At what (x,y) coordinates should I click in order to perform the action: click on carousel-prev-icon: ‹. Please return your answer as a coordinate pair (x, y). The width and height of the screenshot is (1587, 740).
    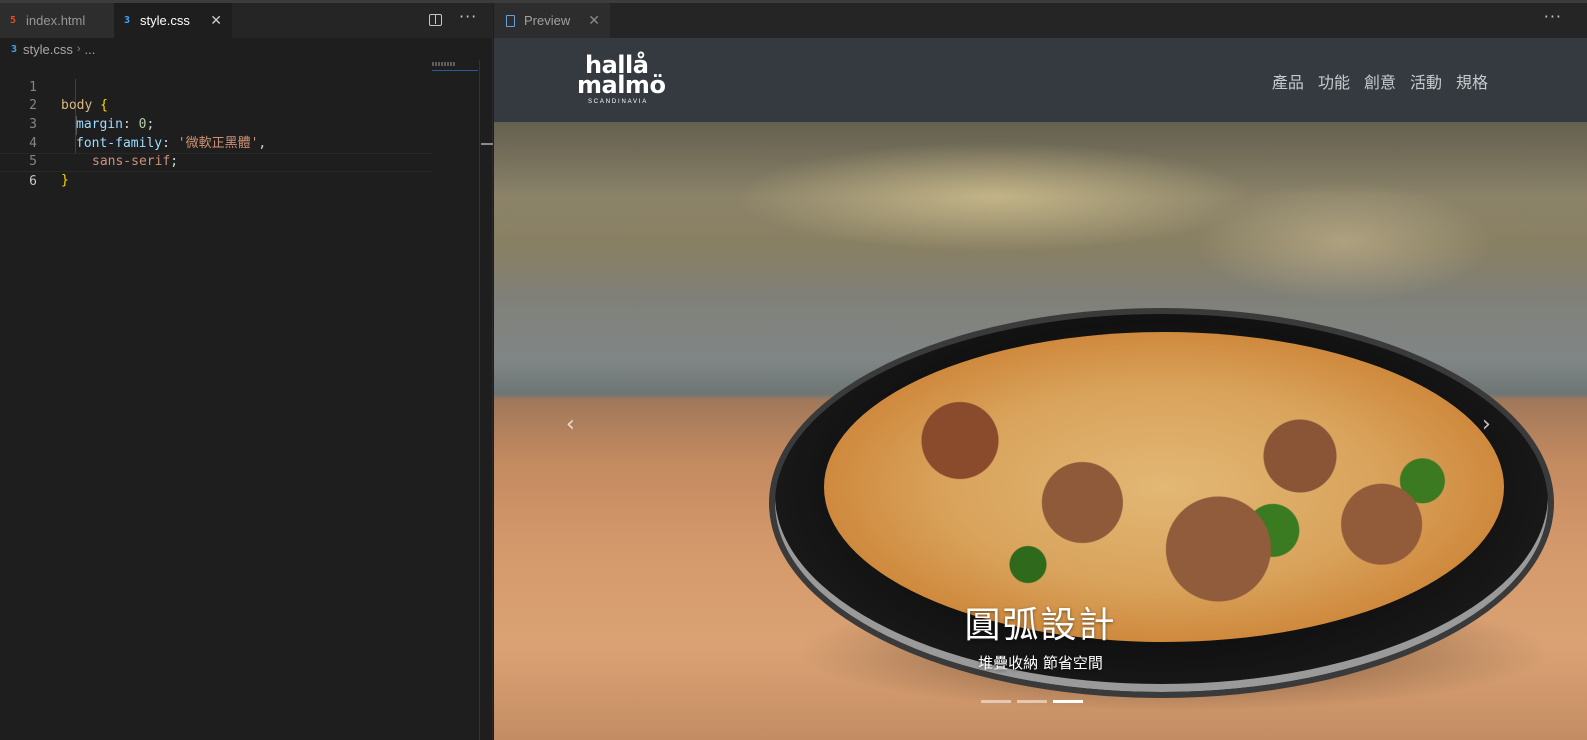
    Looking at the image, I should click on (570, 424).